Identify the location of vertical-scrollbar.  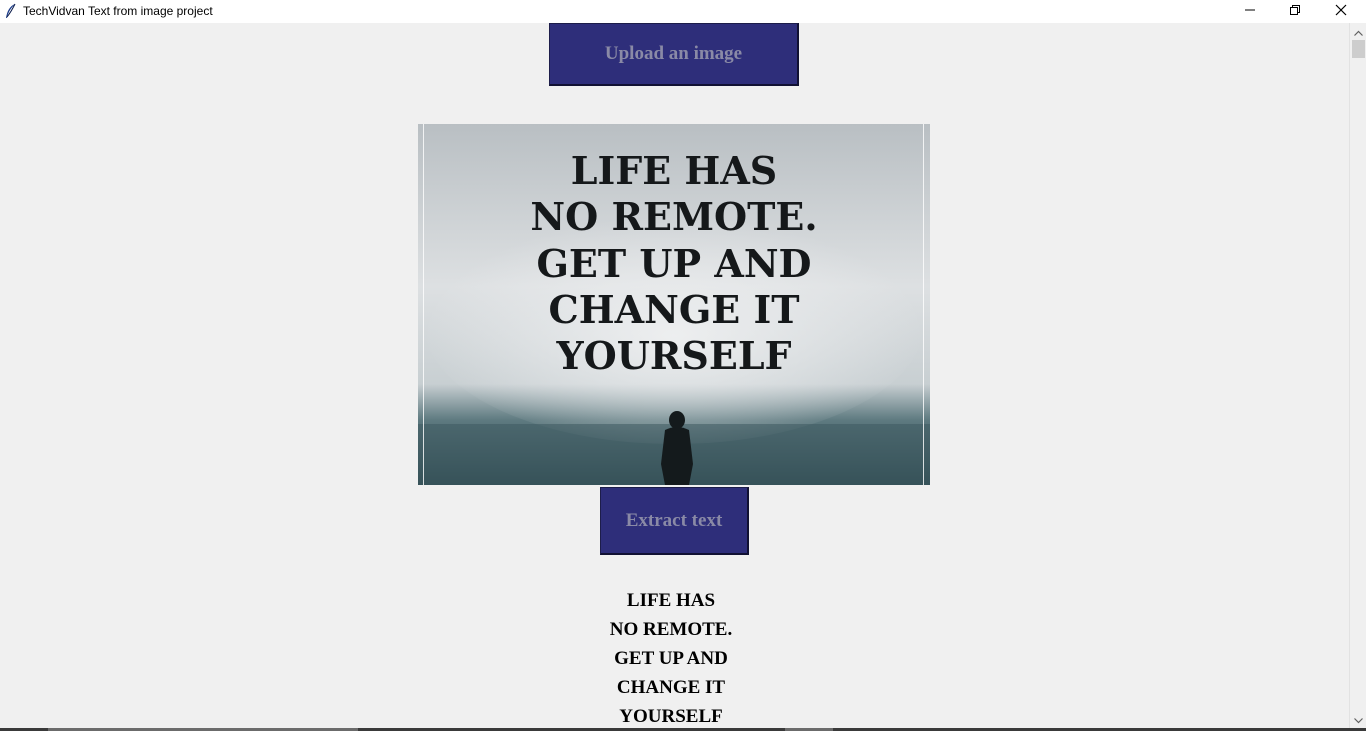
(1357, 375).